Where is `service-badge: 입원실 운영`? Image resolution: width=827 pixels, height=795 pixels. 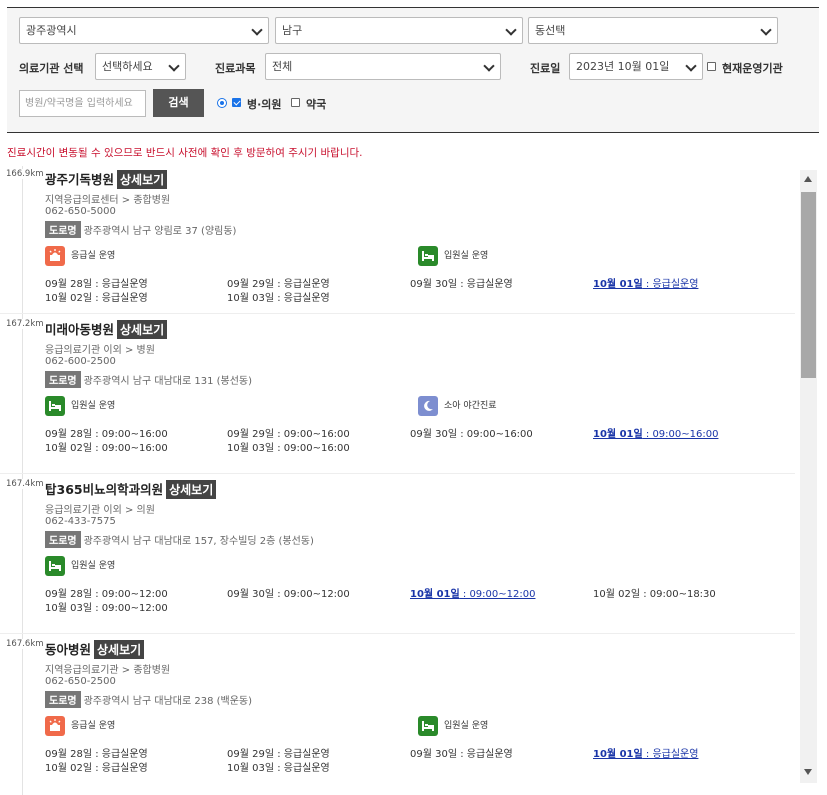
service-badge: 입원실 운영 is located at coordinates (80, 566).